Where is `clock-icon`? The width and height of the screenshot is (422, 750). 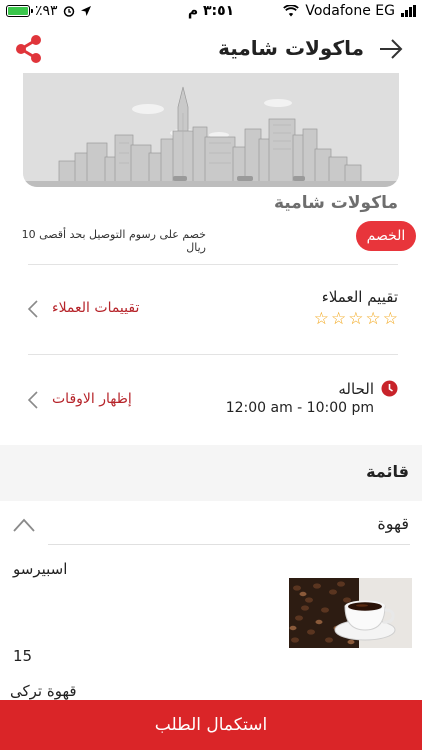 clock-icon is located at coordinates (389, 388).